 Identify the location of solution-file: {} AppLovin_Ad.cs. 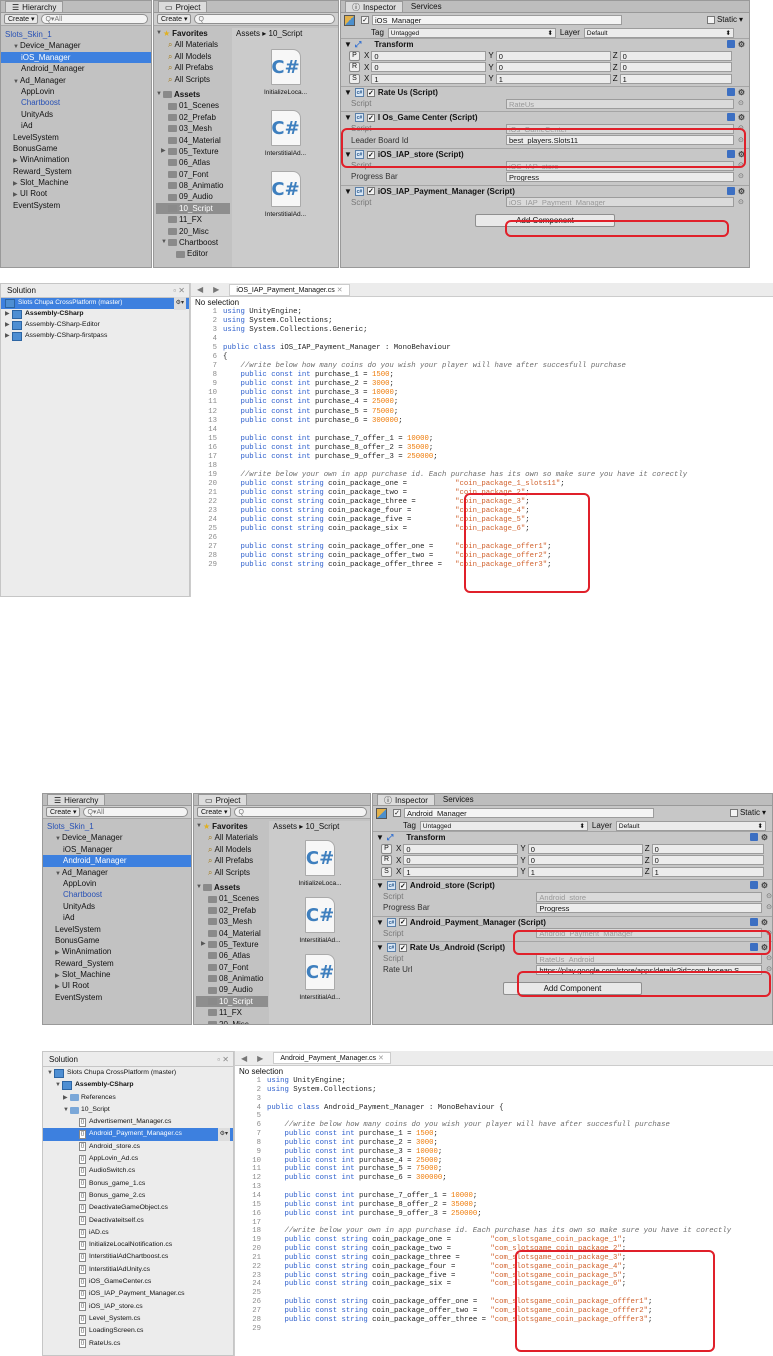
(138, 1159).